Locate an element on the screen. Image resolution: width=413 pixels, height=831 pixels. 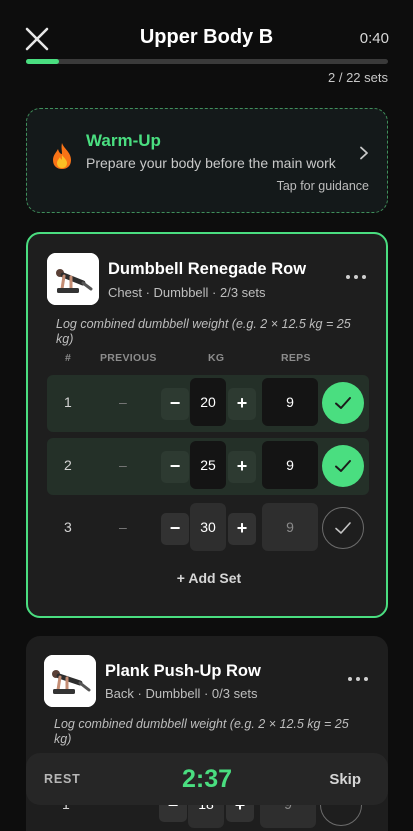
set-row: 3 – − 30 + 9 is located at coordinates (208, 528).